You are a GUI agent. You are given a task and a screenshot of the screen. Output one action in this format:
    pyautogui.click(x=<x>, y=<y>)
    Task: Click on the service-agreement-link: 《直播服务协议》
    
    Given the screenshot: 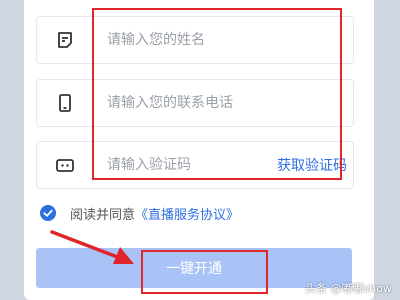 What is the action you would take?
    pyautogui.click(x=187, y=215)
    